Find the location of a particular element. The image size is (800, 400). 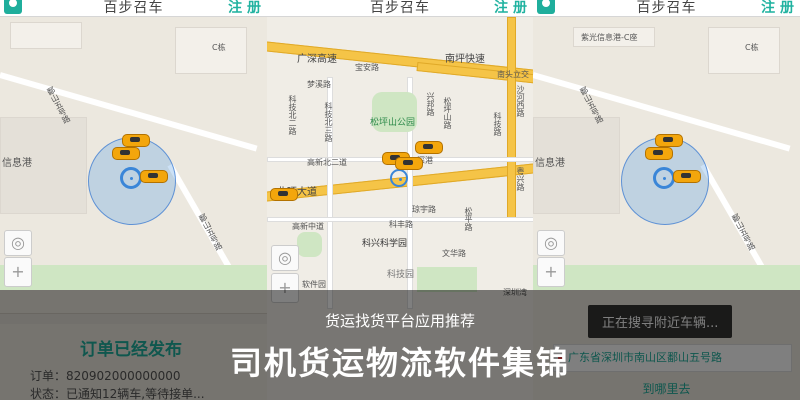

place-label: 科技园 is located at coordinates (401, 275).